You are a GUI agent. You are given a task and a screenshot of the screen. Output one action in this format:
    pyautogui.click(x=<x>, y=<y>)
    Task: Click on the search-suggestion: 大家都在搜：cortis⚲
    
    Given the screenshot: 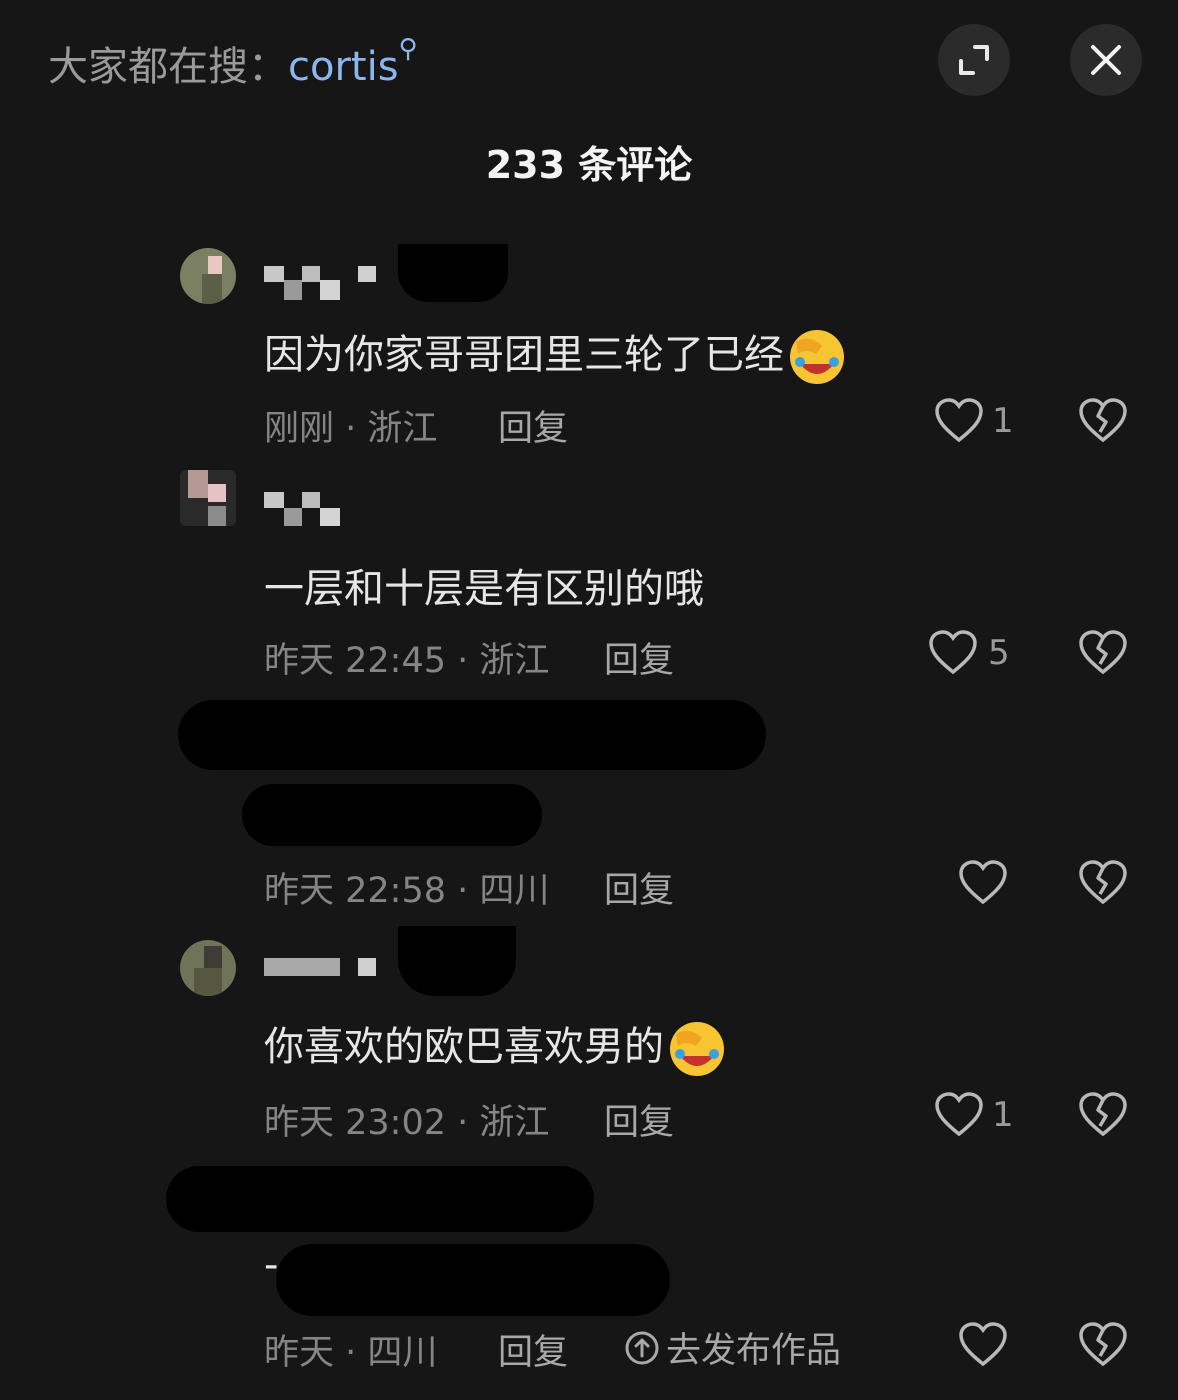 What is the action you would take?
    pyautogui.click(x=233, y=63)
    